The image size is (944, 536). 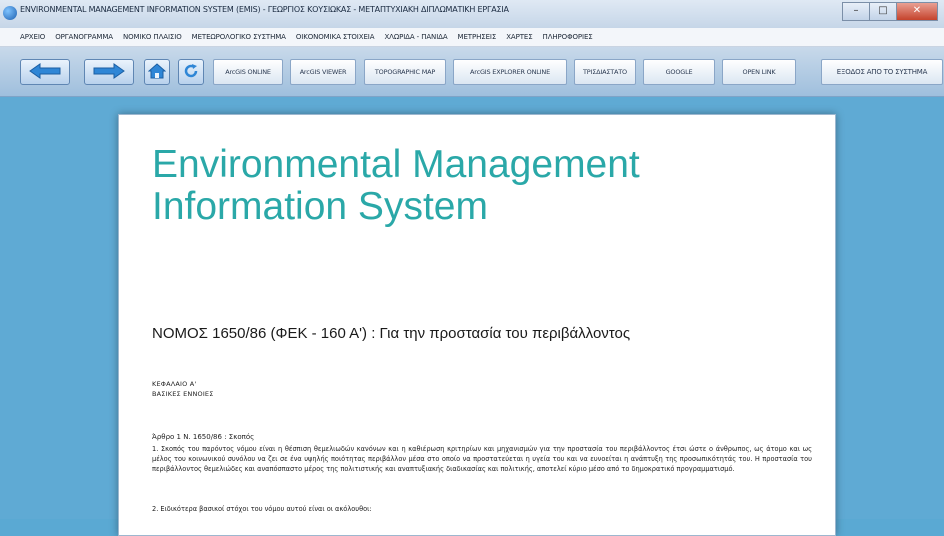 I want to click on minimize-button: –, so click(x=856, y=11).